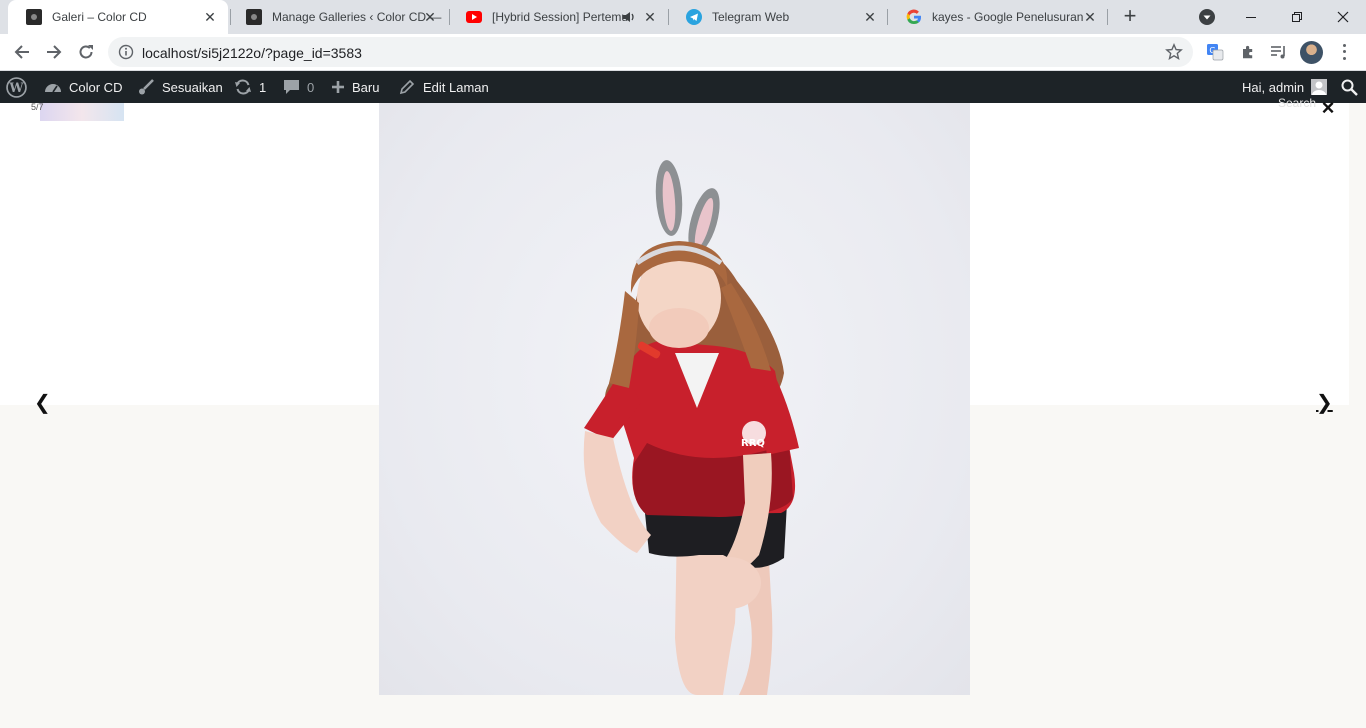  Describe the element at coordinates (311, 87) in the screenshot. I see `comments-count: 0` at that location.